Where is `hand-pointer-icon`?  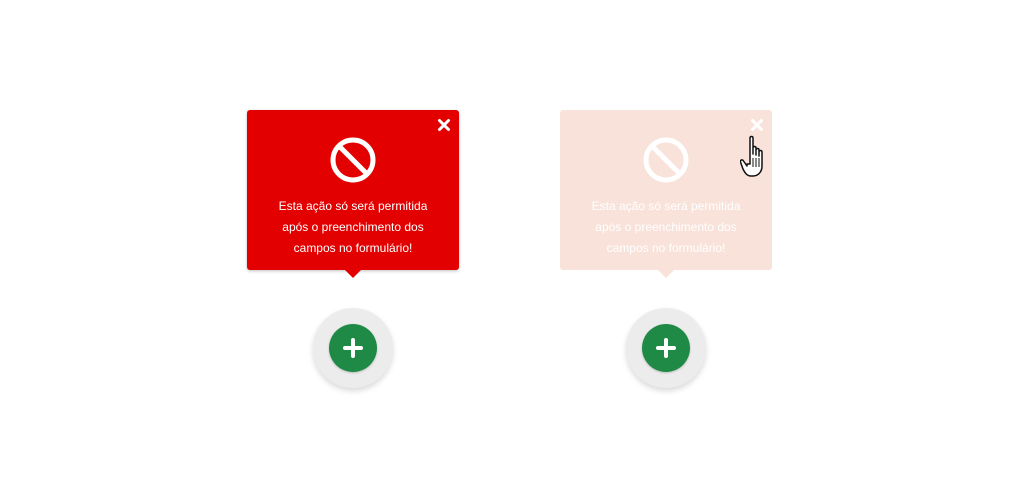
hand-pointer-icon is located at coordinates (759, 158).